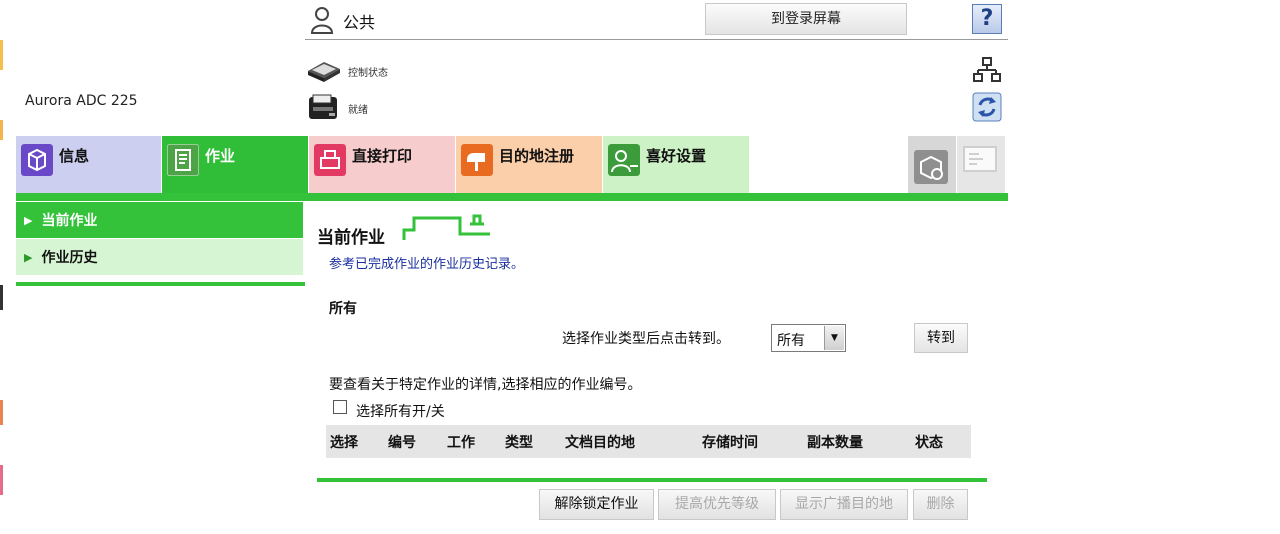  I want to click on refresh-icon, so click(987, 107).